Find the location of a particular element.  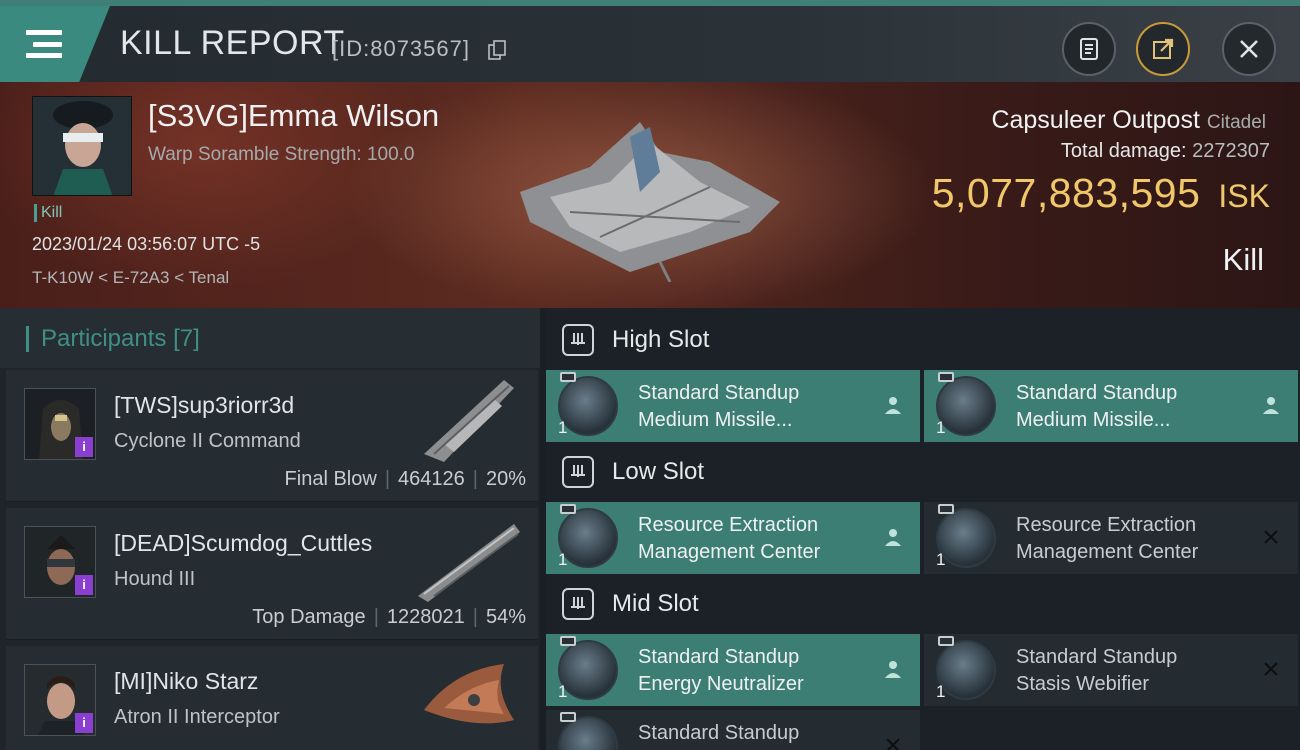

isk-value: 5,077,883,595 ISK is located at coordinates (1101, 193).